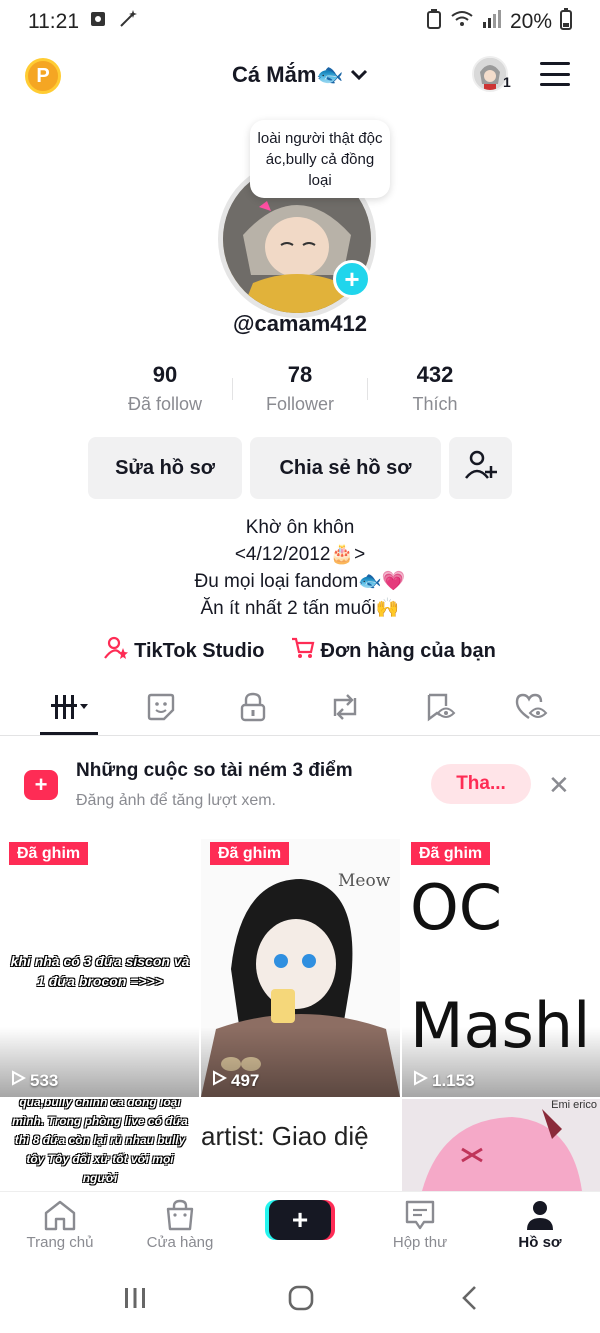  Describe the element at coordinates (566, 22) in the screenshot. I see `battery-icon` at that location.